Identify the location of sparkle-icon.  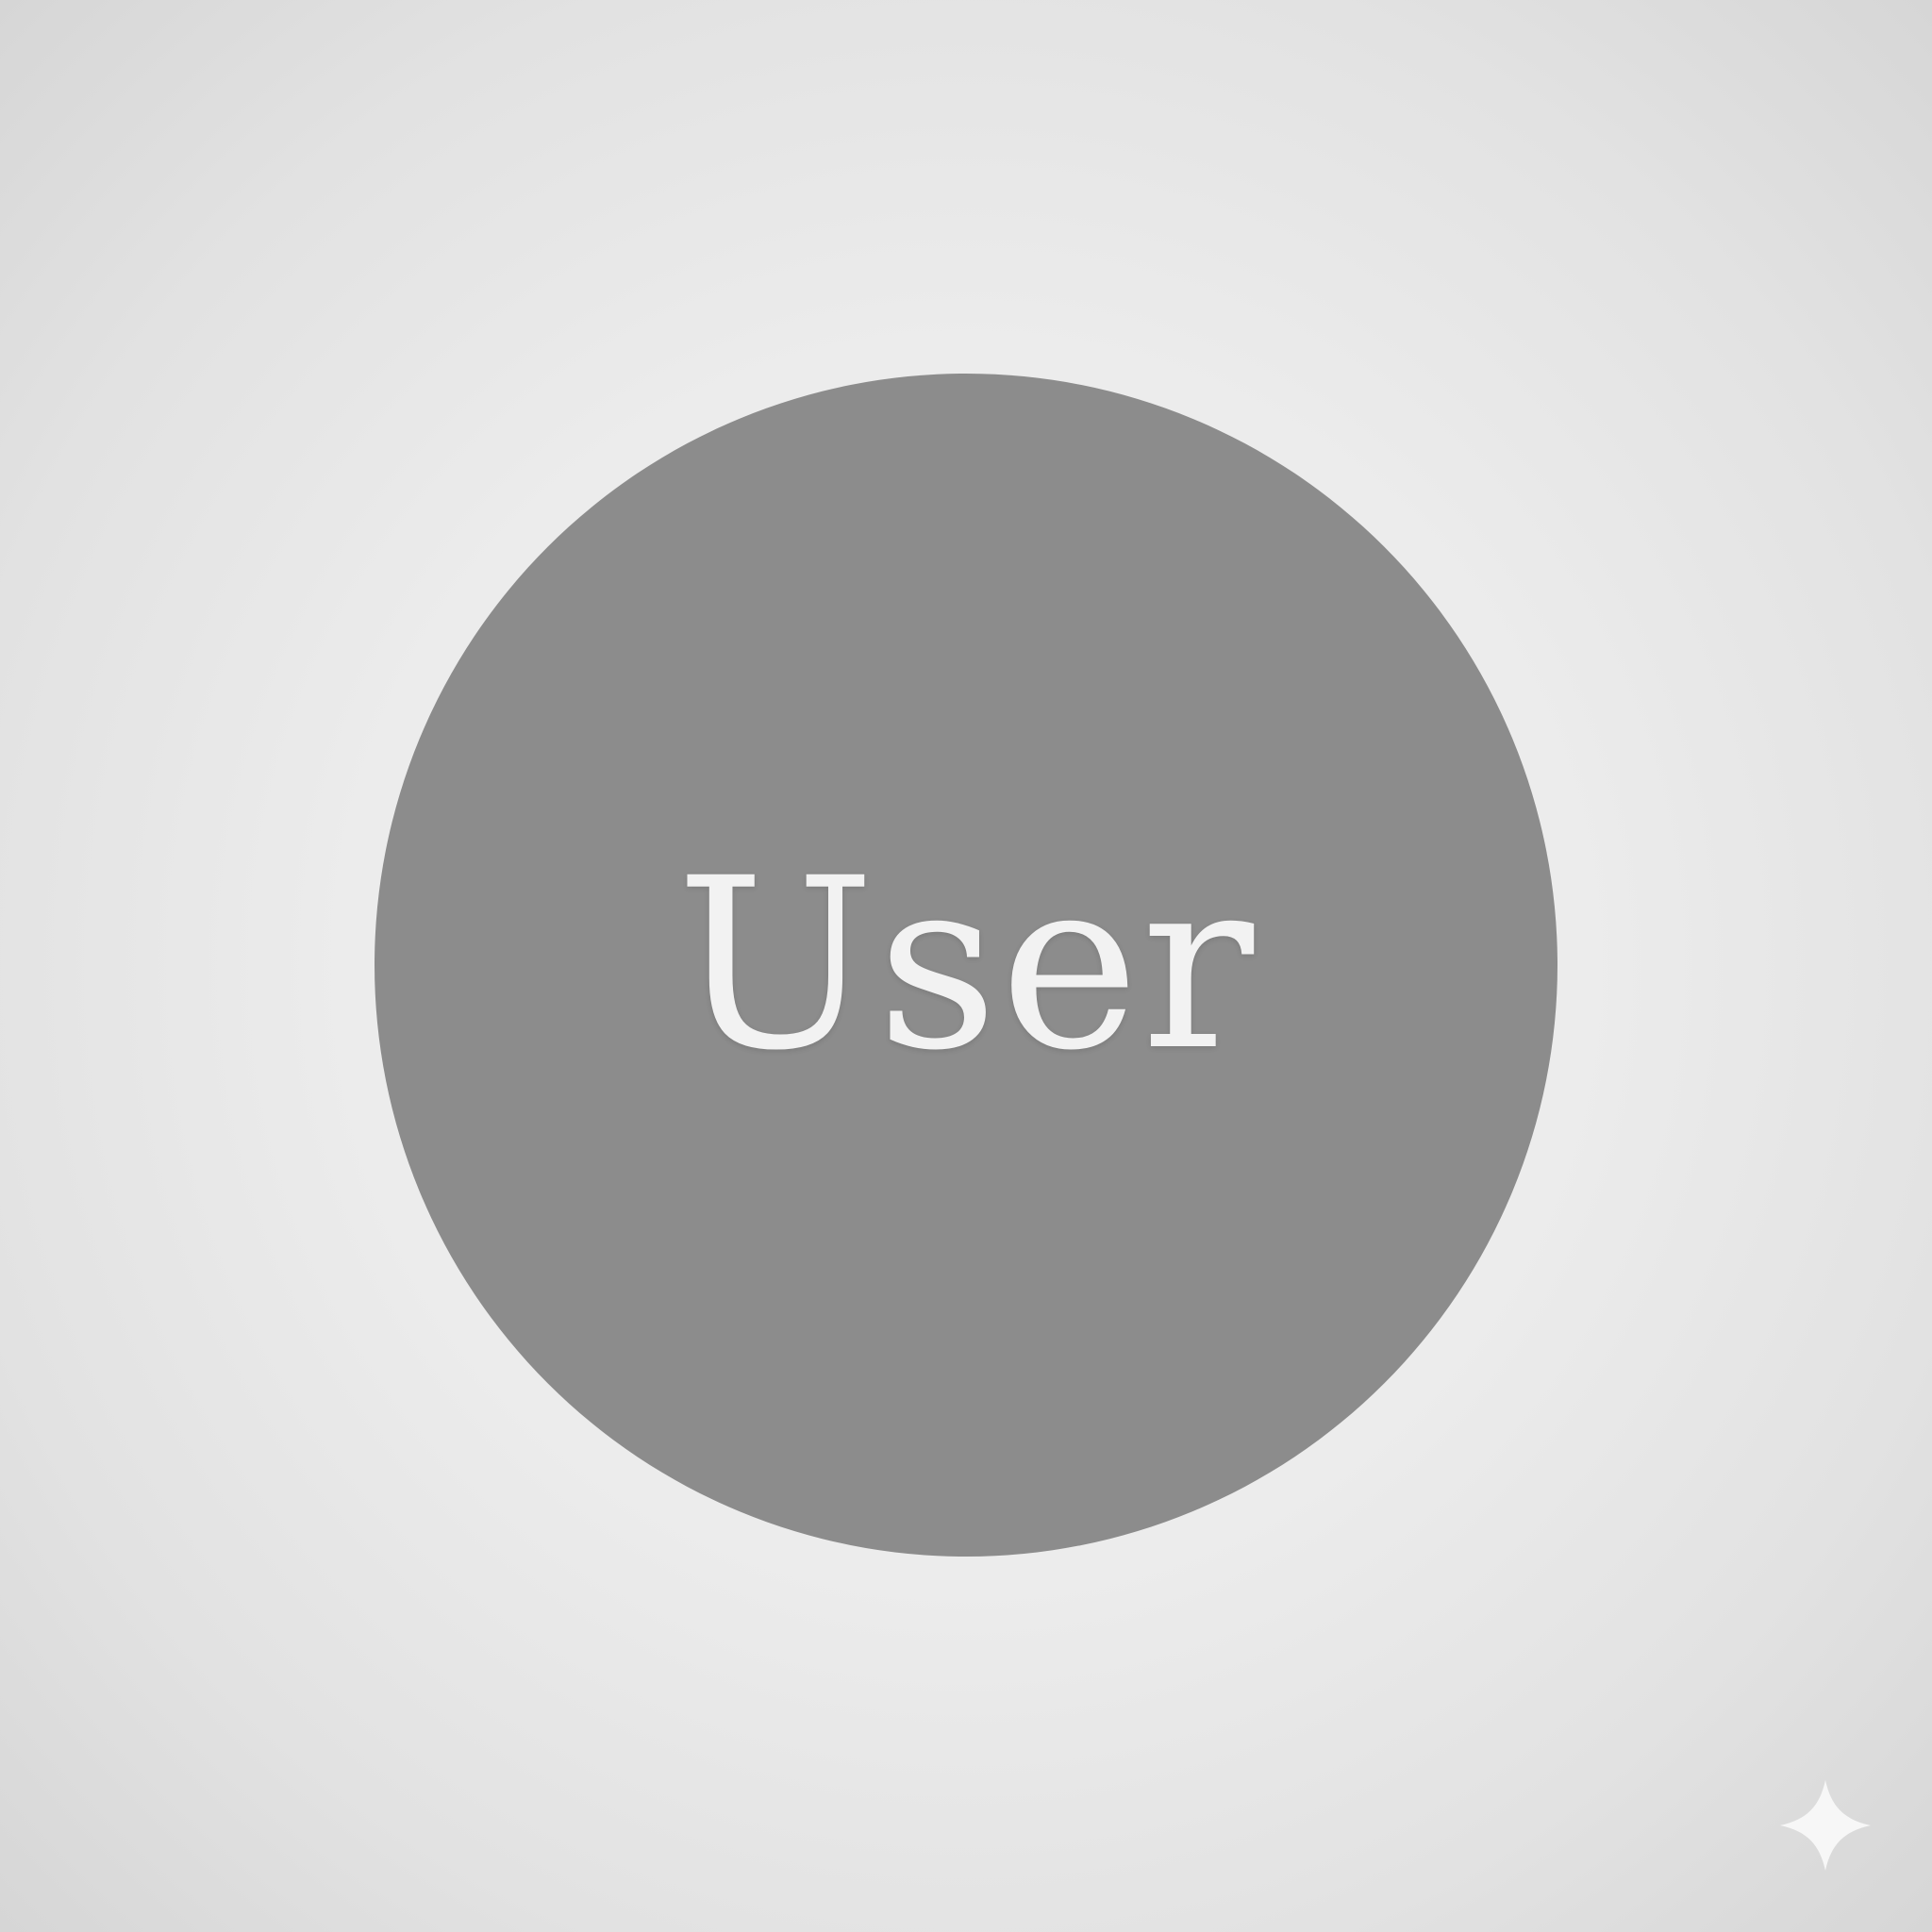
(1826, 1826).